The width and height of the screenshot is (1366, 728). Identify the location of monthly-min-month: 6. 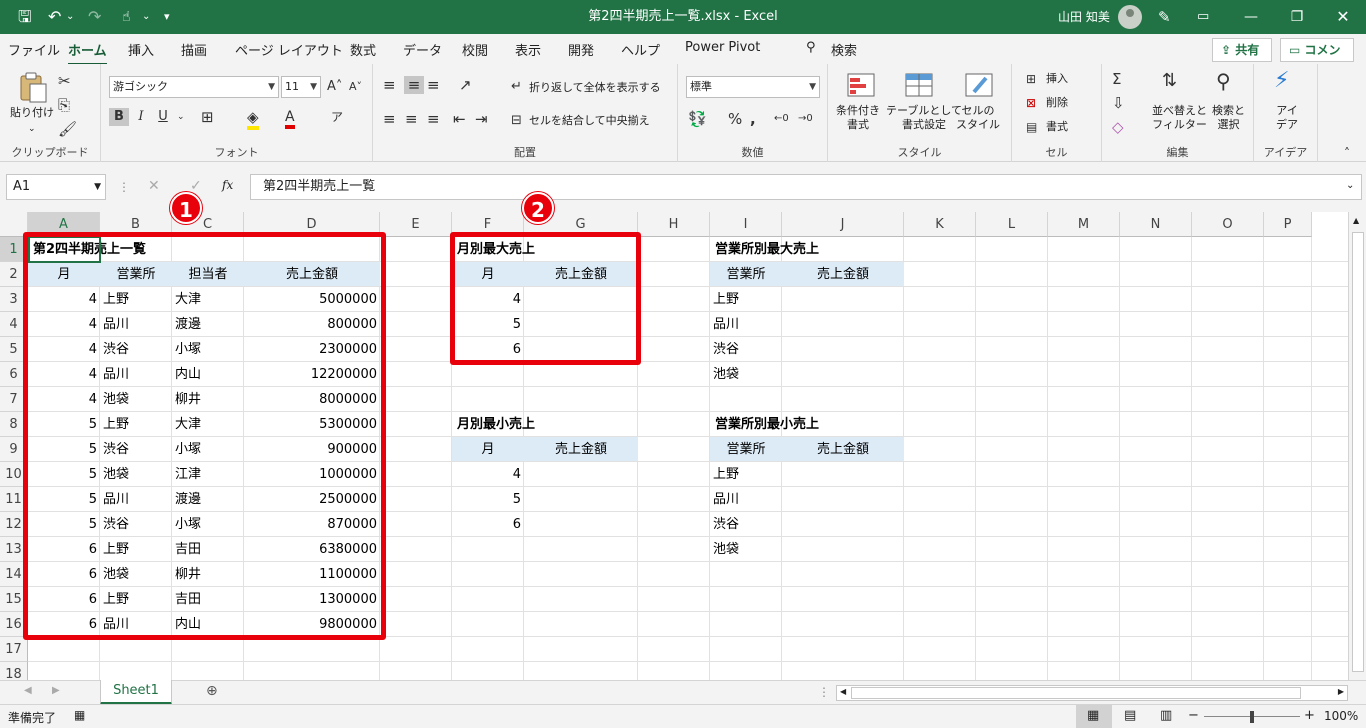
(488, 524).